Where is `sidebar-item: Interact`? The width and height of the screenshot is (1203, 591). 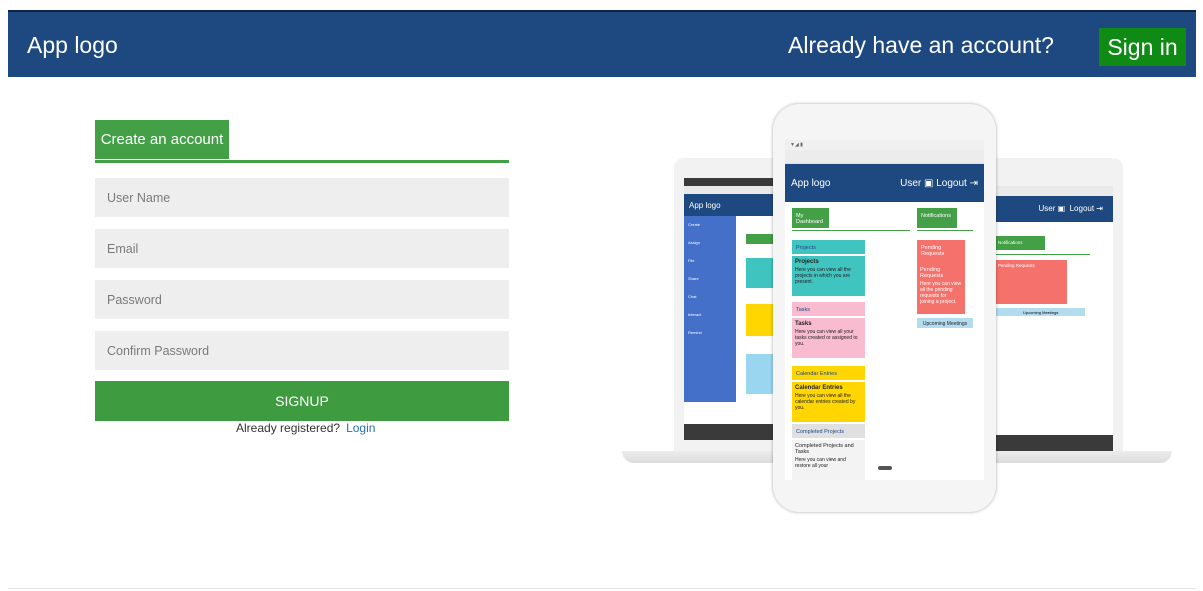 sidebar-item: Interact is located at coordinates (695, 314).